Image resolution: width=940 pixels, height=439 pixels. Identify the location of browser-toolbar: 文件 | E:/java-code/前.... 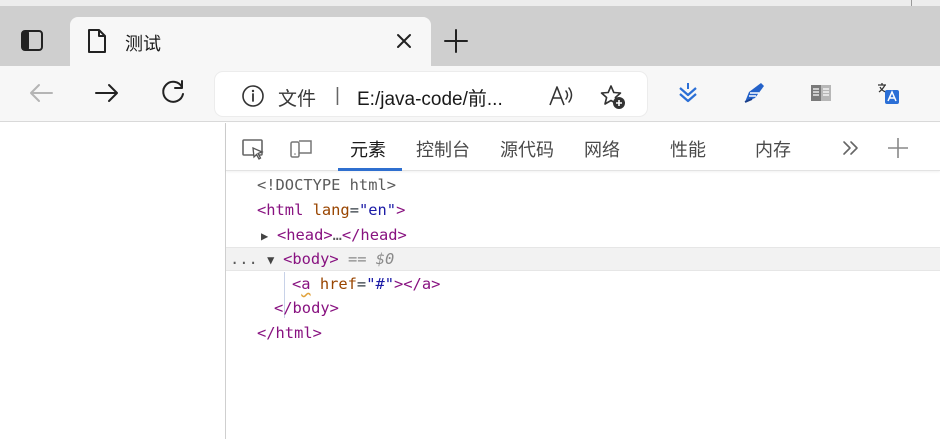
(470, 94).